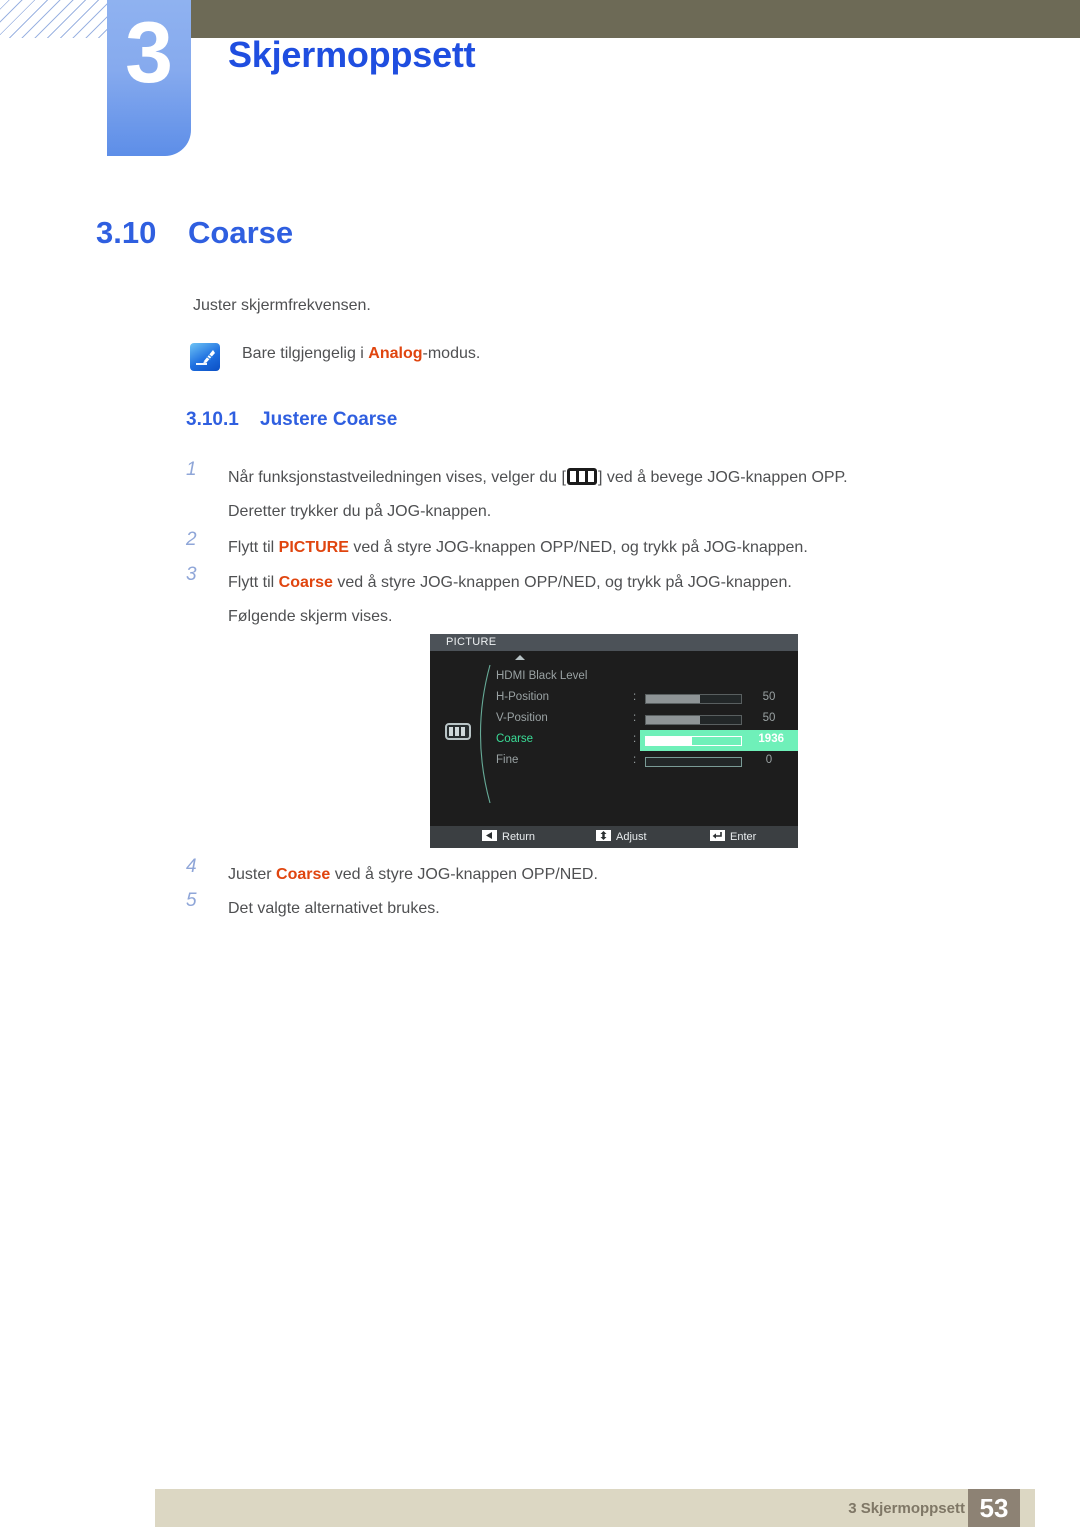  What do you see at coordinates (241, 232) in the screenshot?
I see `section-title: Coarse` at bounding box center [241, 232].